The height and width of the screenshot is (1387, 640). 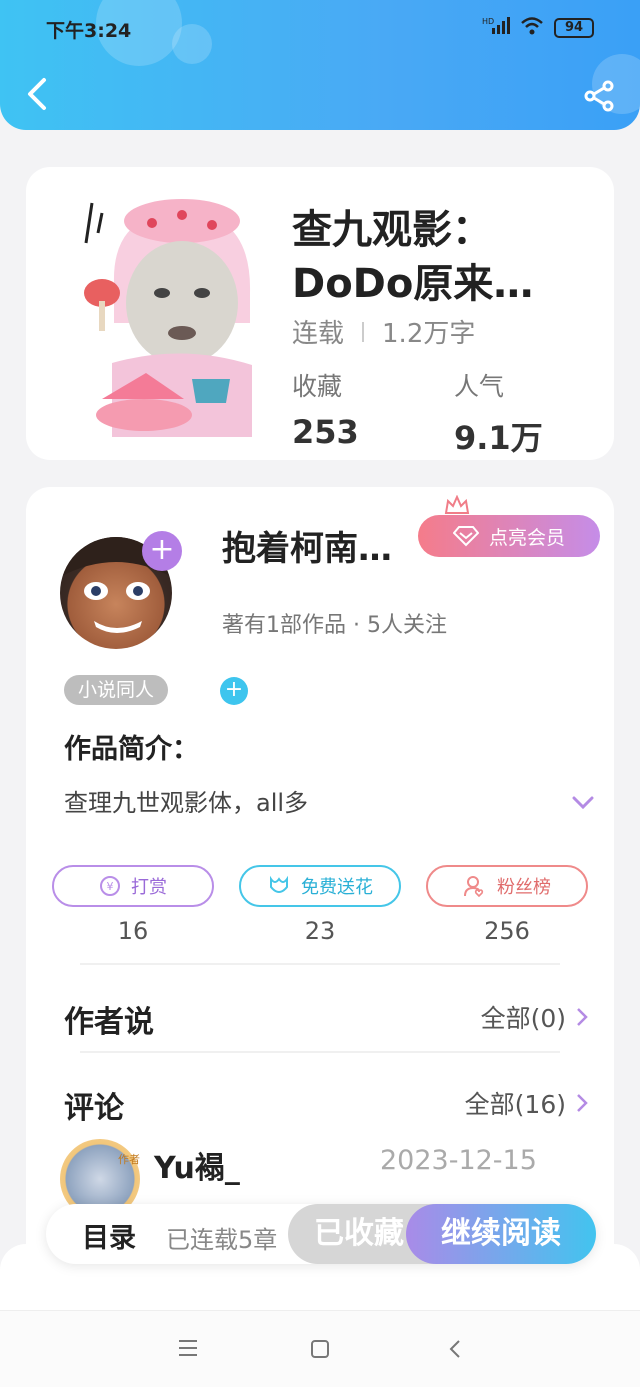 I want to click on status-time: 下午3:24, so click(x=89, y=31).